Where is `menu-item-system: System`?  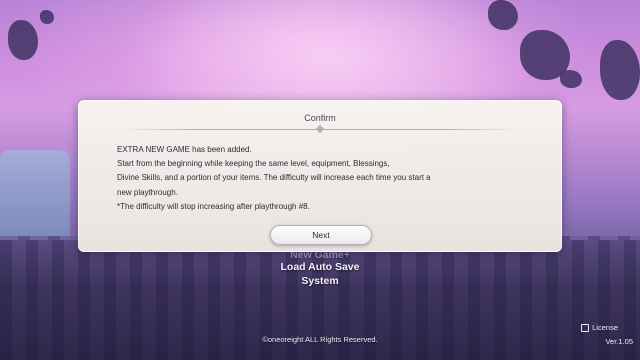
menu-item-system: System is located at coordinates (320, 281).